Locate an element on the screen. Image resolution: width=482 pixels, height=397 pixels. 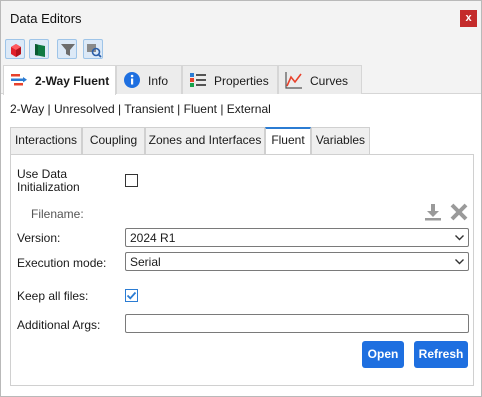
title-bar: Data Editors x is located at coordinates (241, 19).